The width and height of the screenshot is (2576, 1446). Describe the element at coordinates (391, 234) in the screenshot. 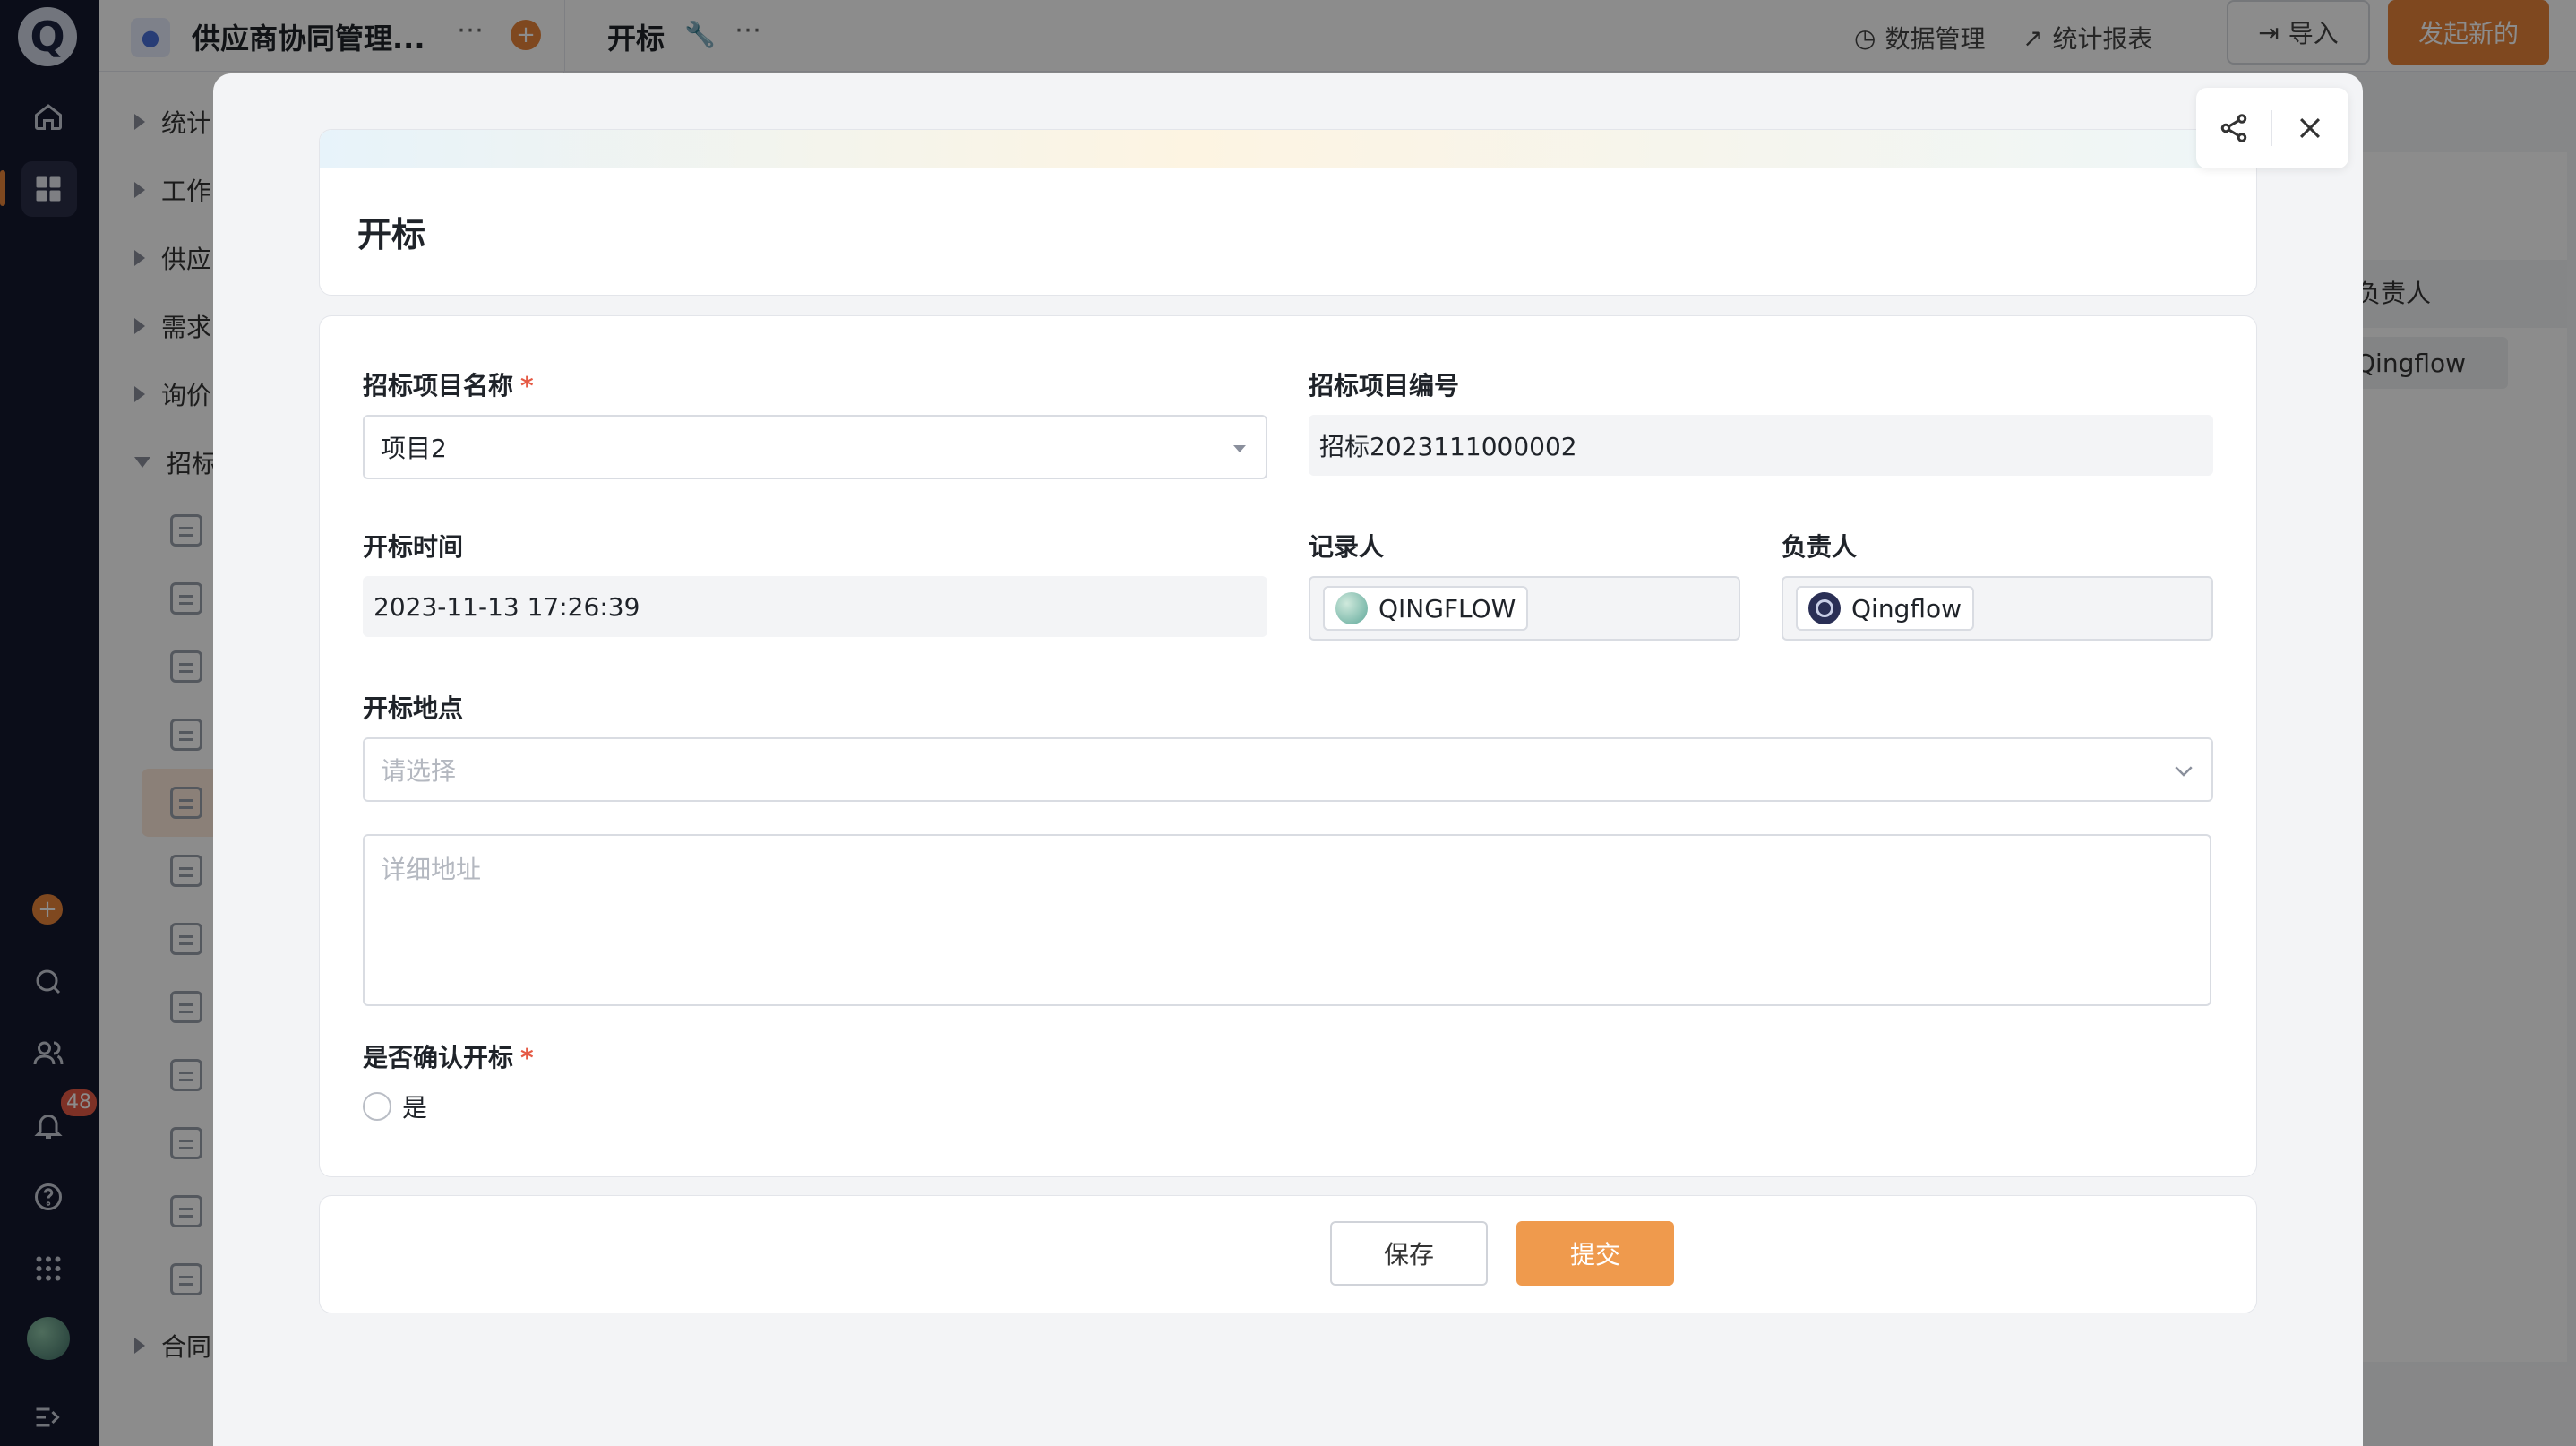

I see `modal-title: 开标` at that location.